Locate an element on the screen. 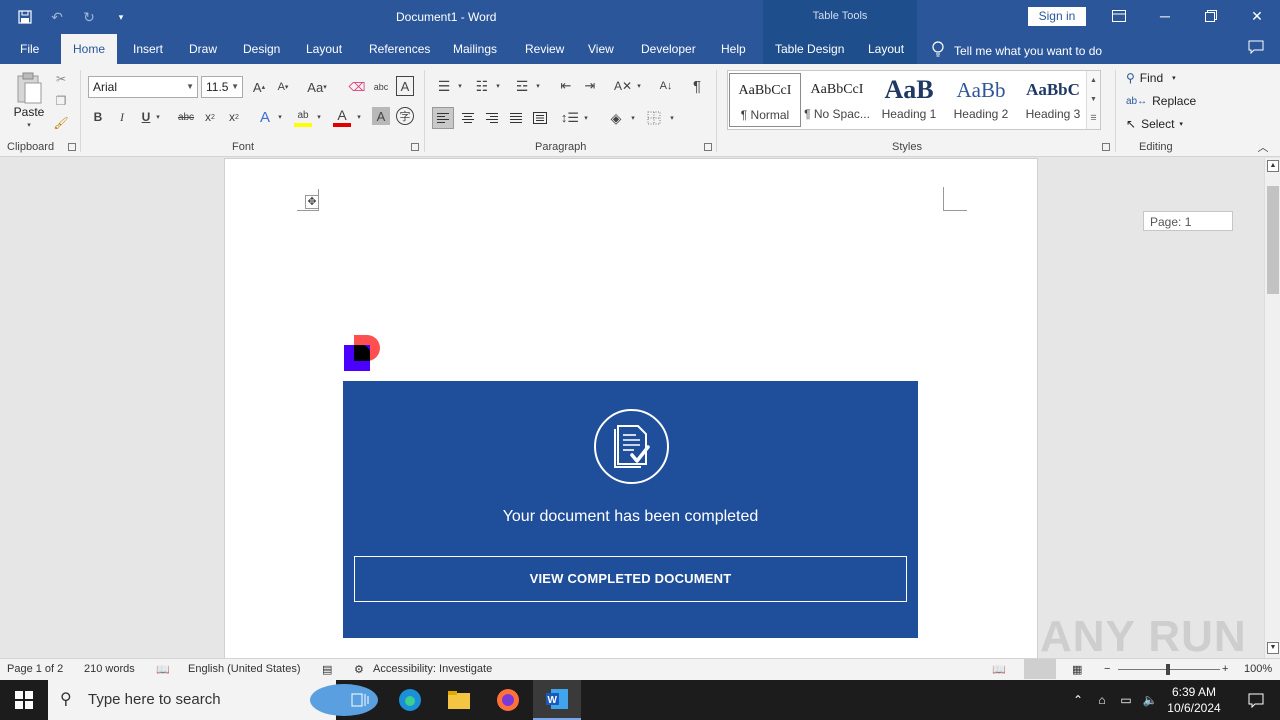  taskbar-search-box: ⚲ Type here to search is located at coordinates (213, 700).